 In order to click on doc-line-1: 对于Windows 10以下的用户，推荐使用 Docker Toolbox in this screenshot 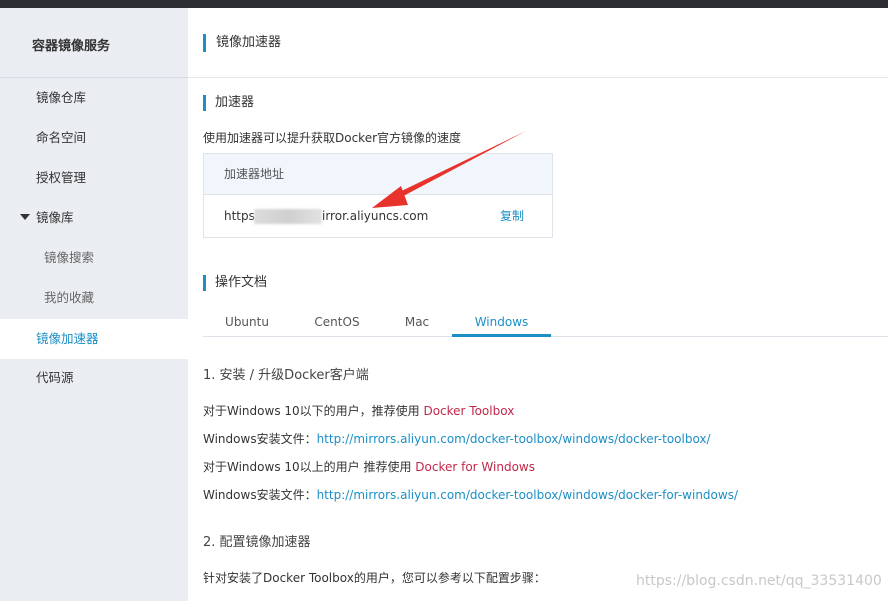, I will do `click(358, 410)`.